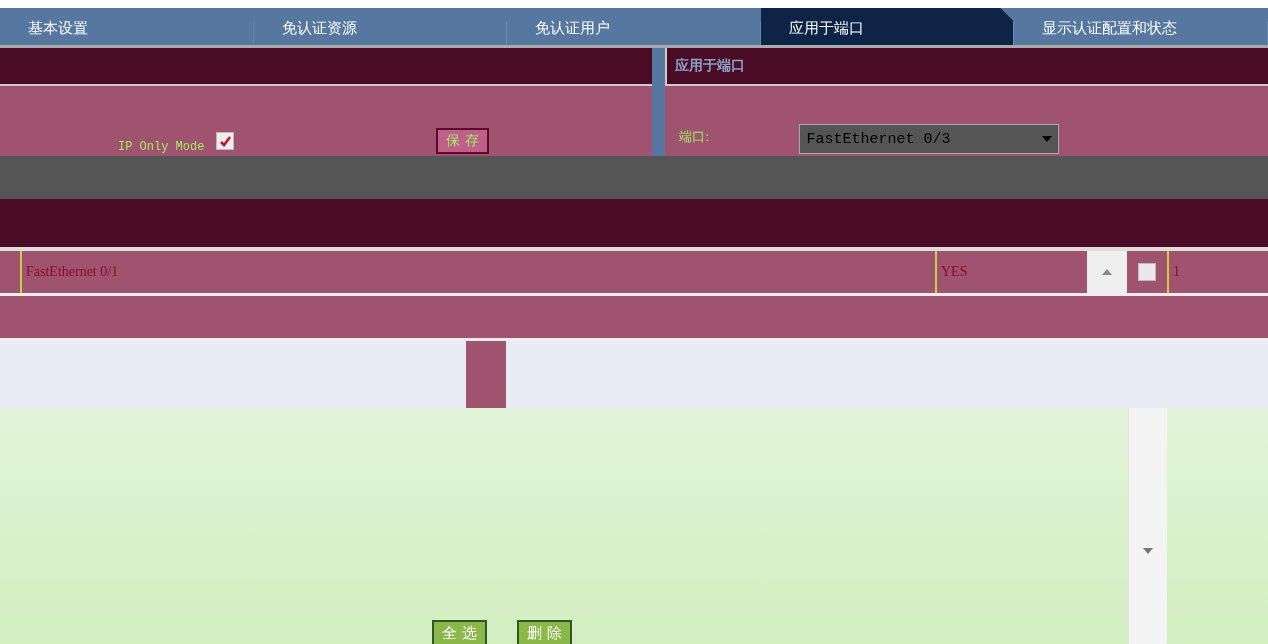 This screenshot has width=1268, height=644. I want to click on option-label: IP Only Mode, so click(161, 147).